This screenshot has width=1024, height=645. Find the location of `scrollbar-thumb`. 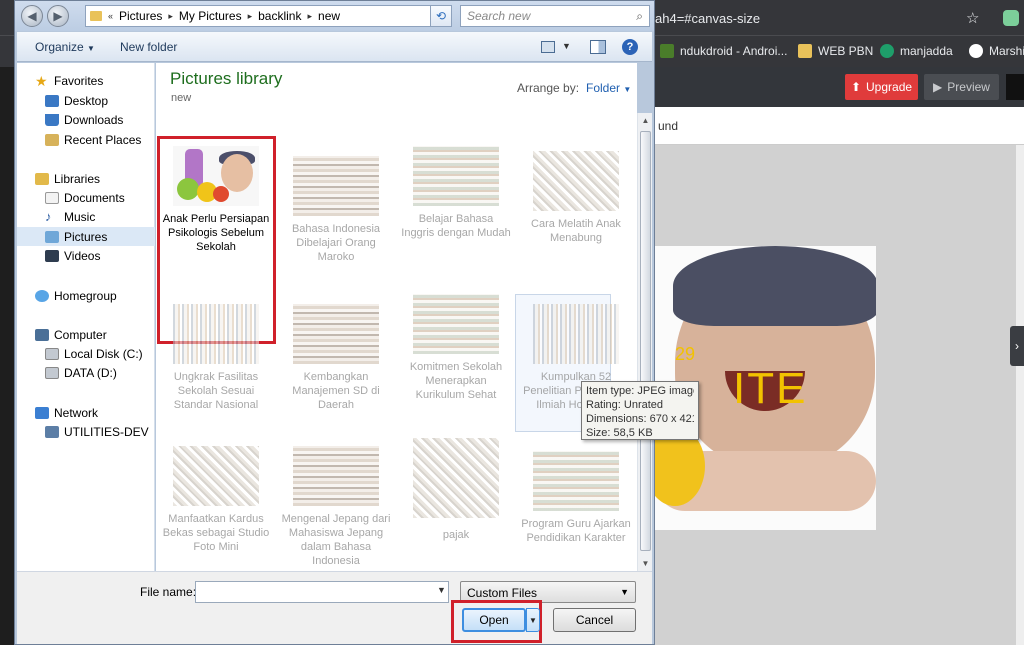

scrollbar-thumb is located at coordinates (645, 341).